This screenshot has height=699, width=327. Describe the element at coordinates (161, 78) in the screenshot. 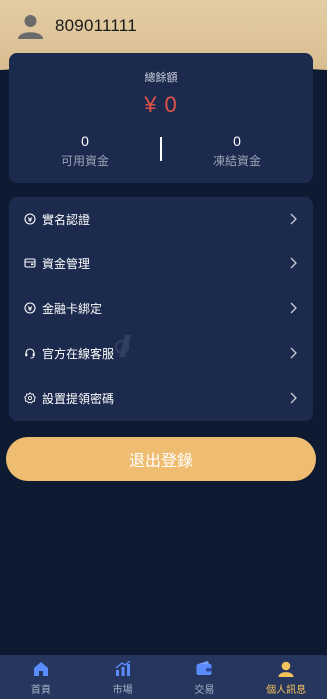

I see `total-balance-title: 總餘額` at that location.